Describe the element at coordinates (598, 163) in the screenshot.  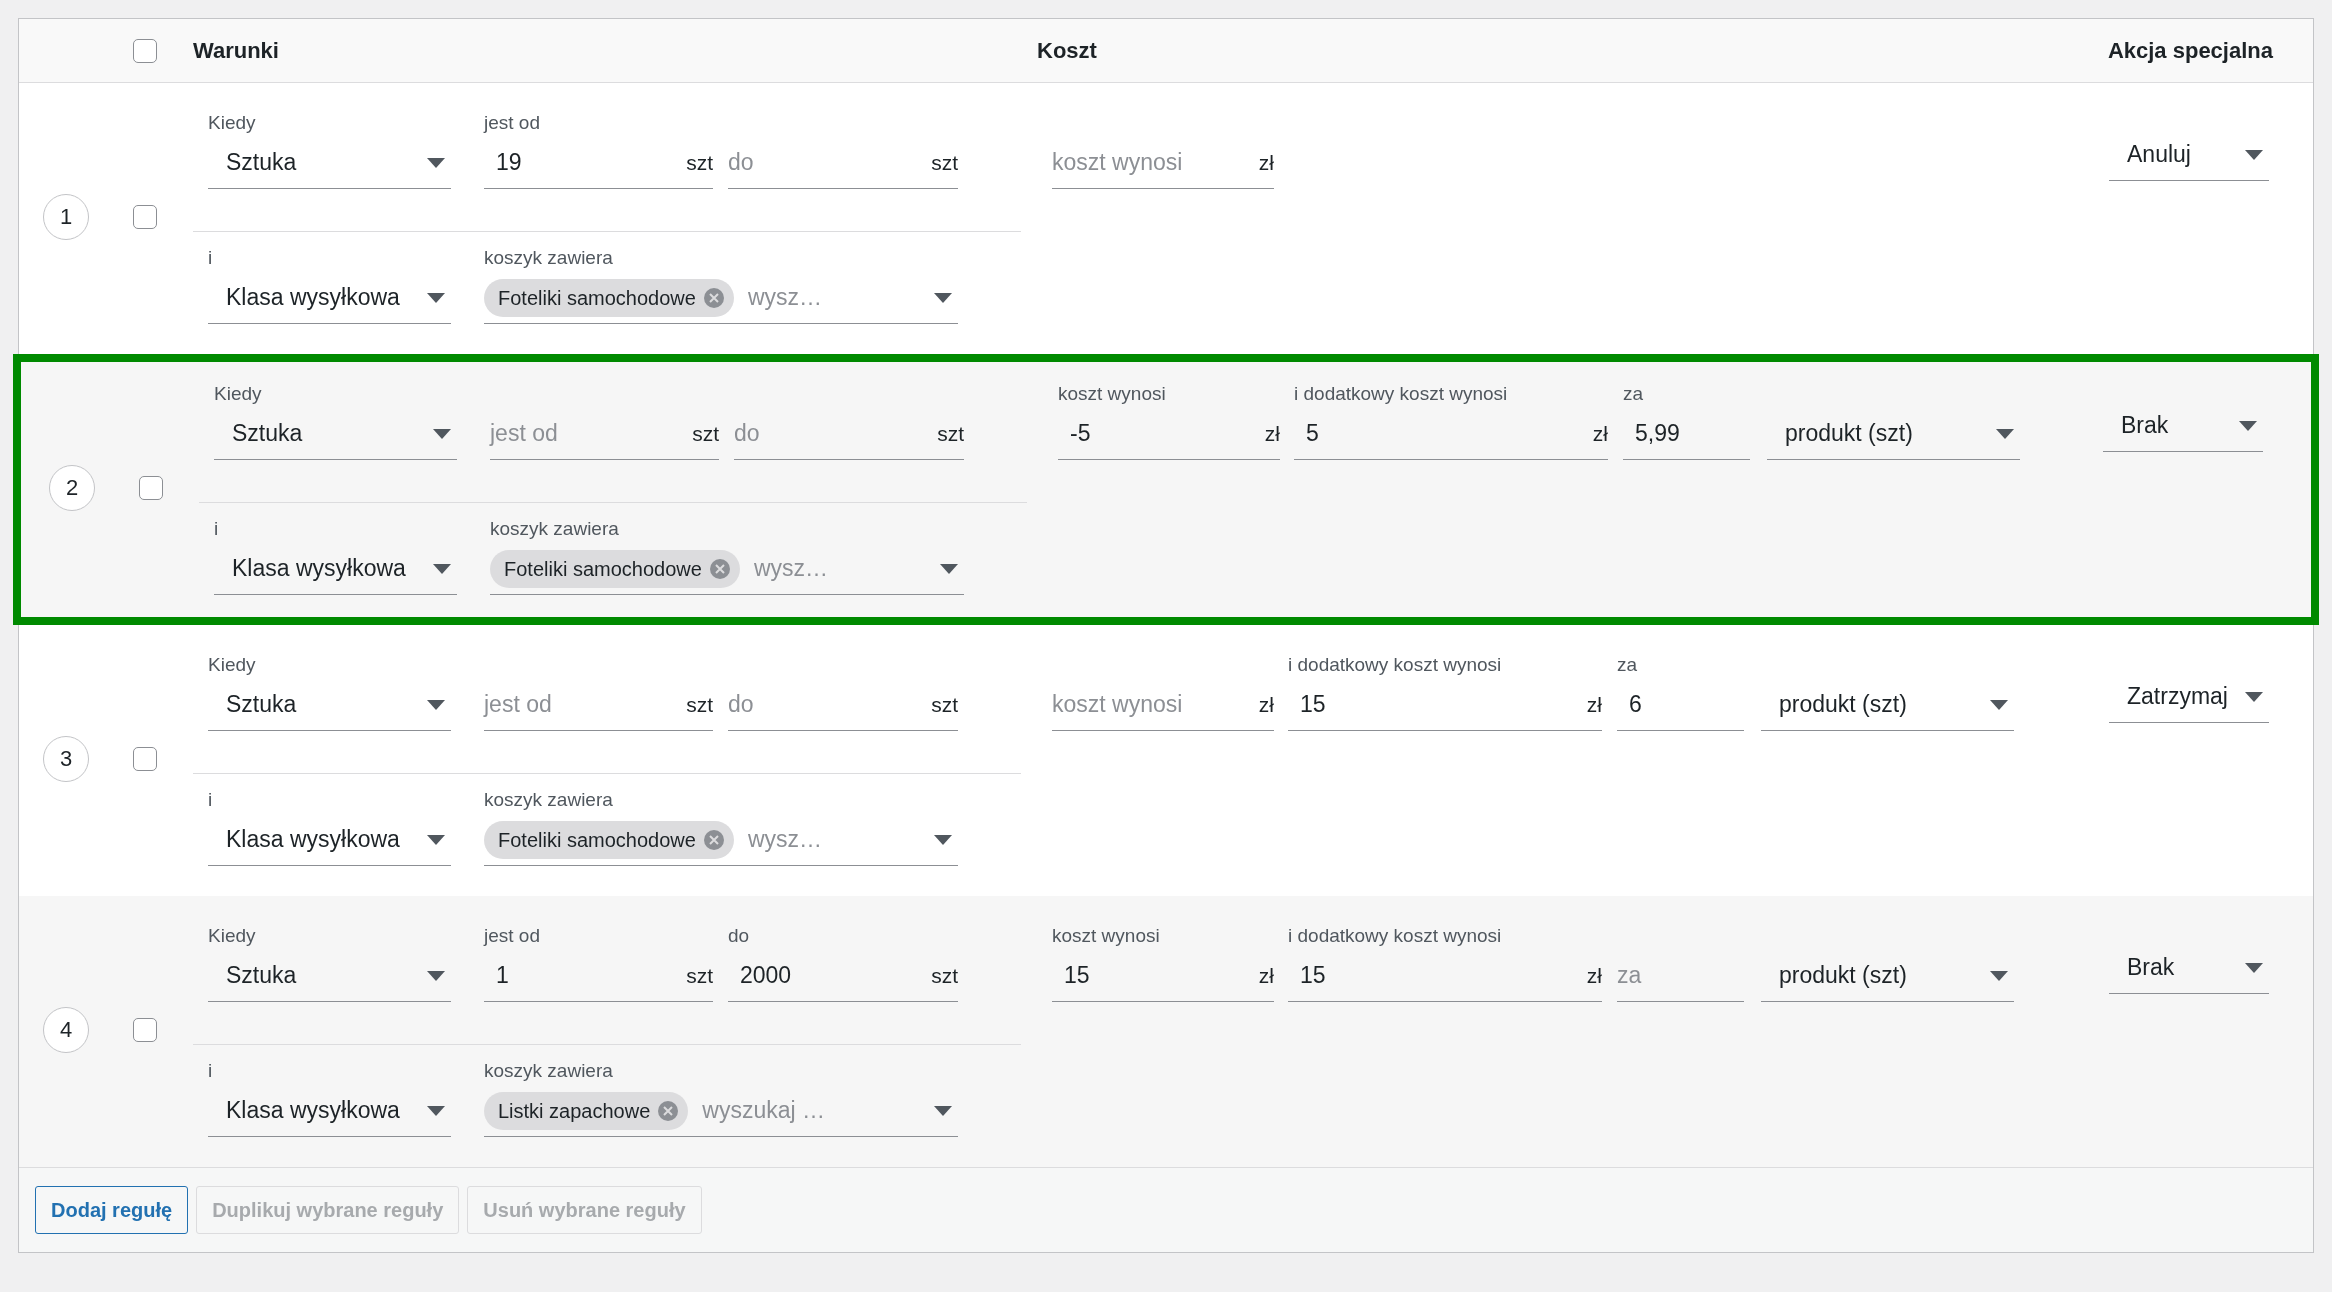
I see `input-field: 19 szt` at that location.